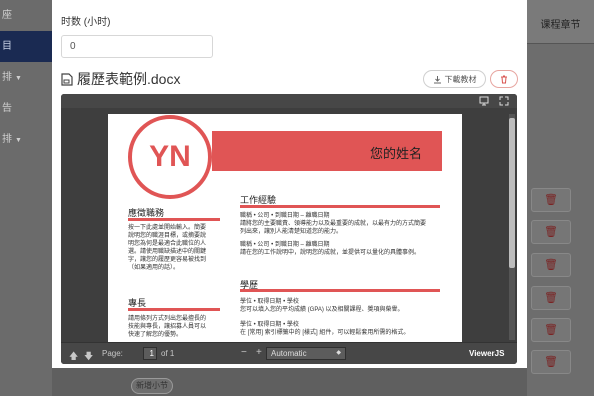 Image resolution: width=594 pixels, height=396 pixels. I want to click on initials: YN, so click(170, 156).